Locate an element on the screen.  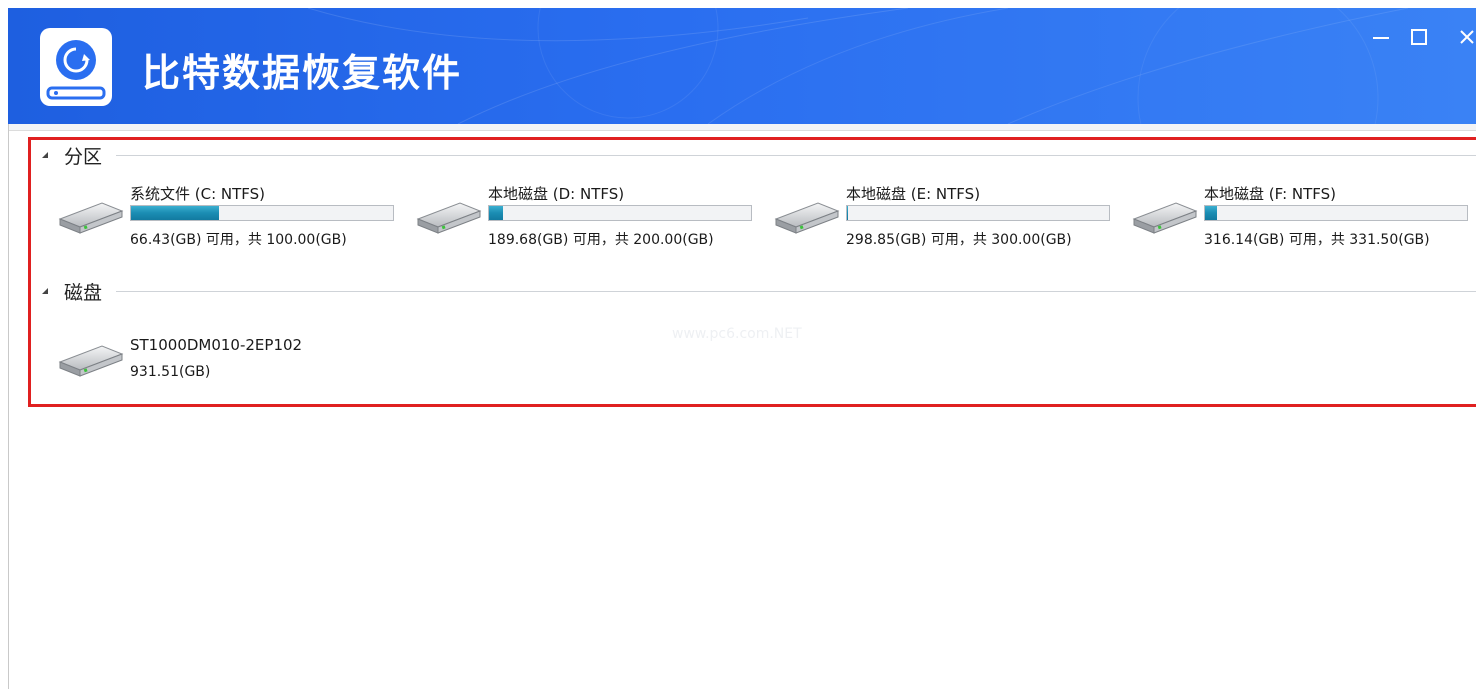
disk-size: 931.51(GB) is located at coordinates (170, 372).